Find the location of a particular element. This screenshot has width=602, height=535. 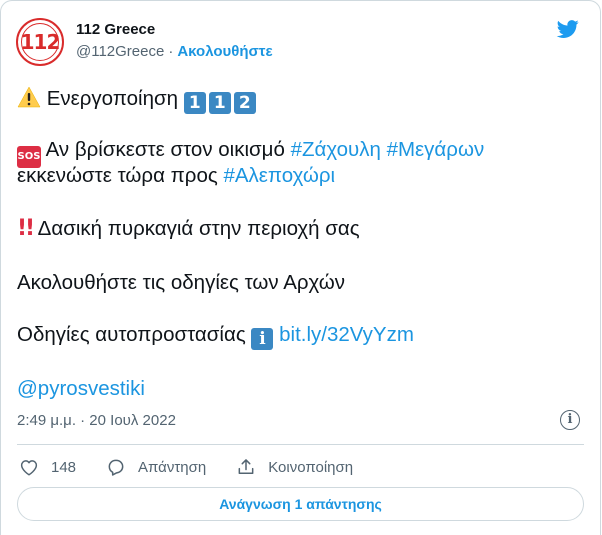

selfprotection-text: Οδηγίες αυτοπροστασίας is located at coordinates (131, 334).